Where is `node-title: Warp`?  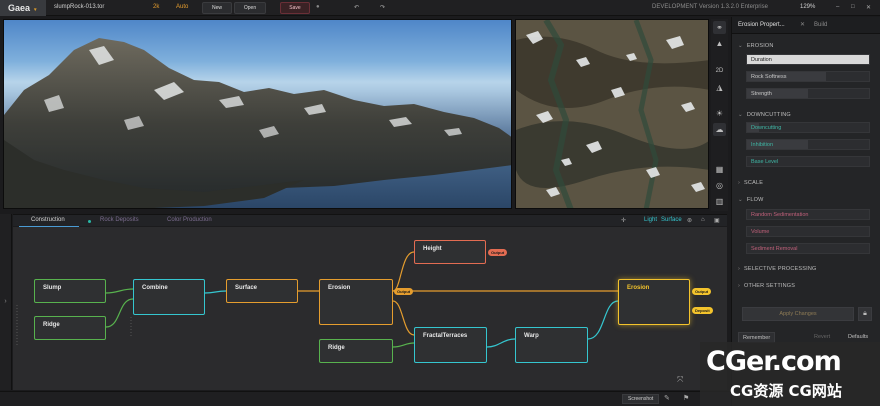
node-title: Warp is located at coordinates (531, 336).